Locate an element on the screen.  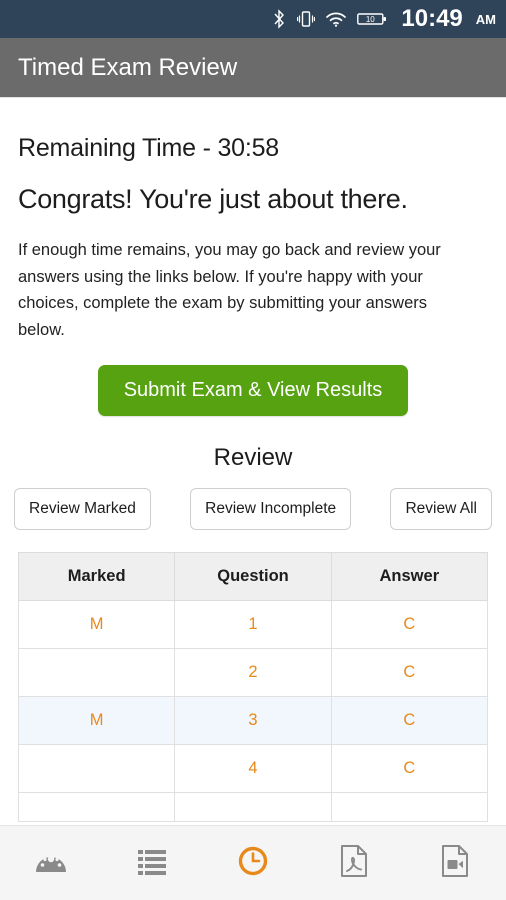
remaining-time-text: Remaining Time - 30:58 is located at coordinates (149, 148).